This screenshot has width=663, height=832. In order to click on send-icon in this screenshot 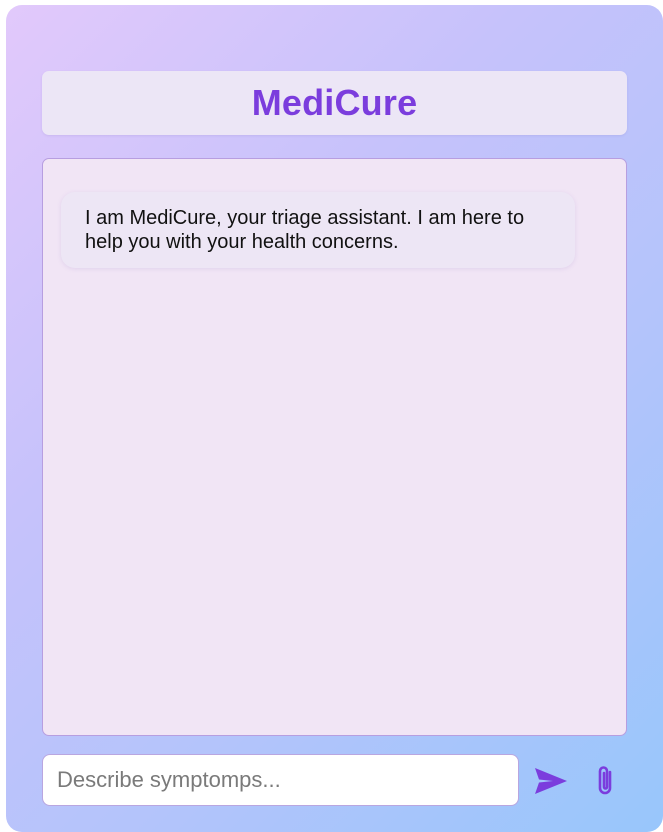, I will do `click(551, 781)`.